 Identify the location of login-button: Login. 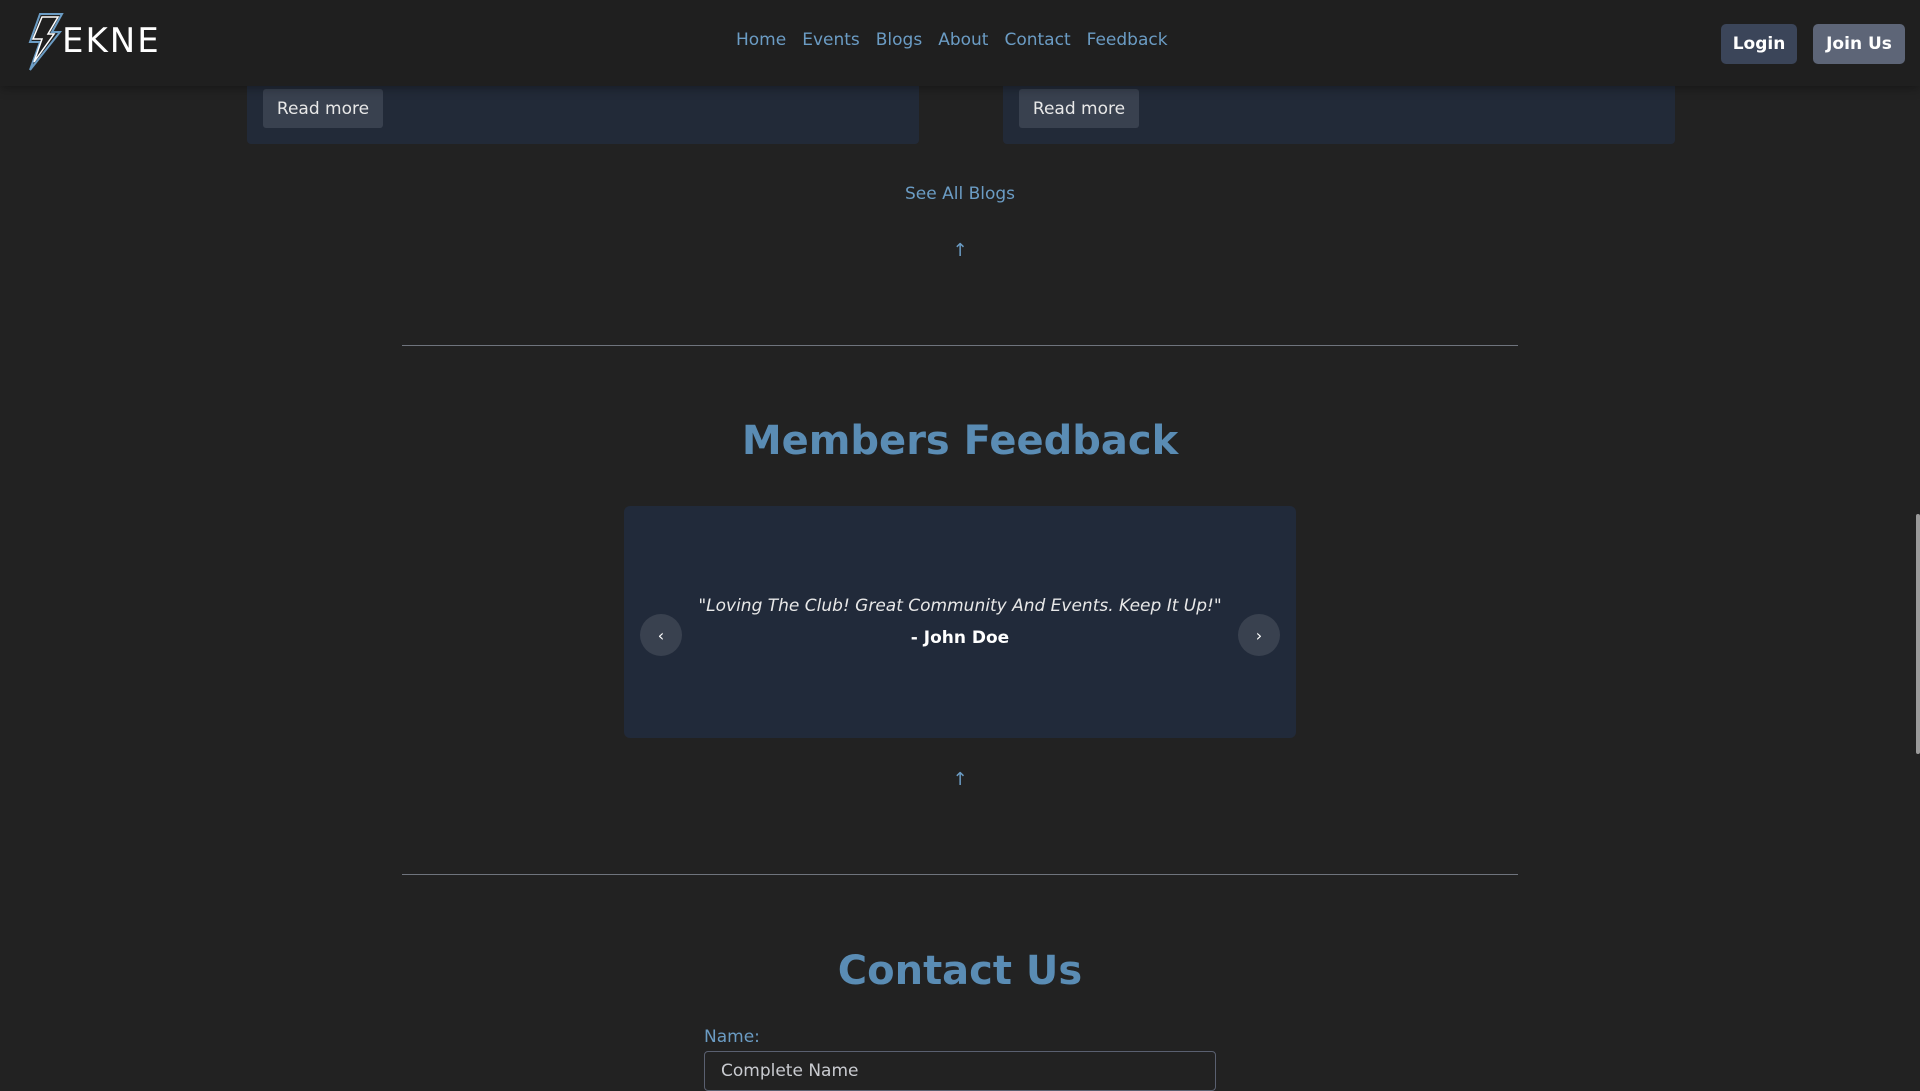
(1759, 44).